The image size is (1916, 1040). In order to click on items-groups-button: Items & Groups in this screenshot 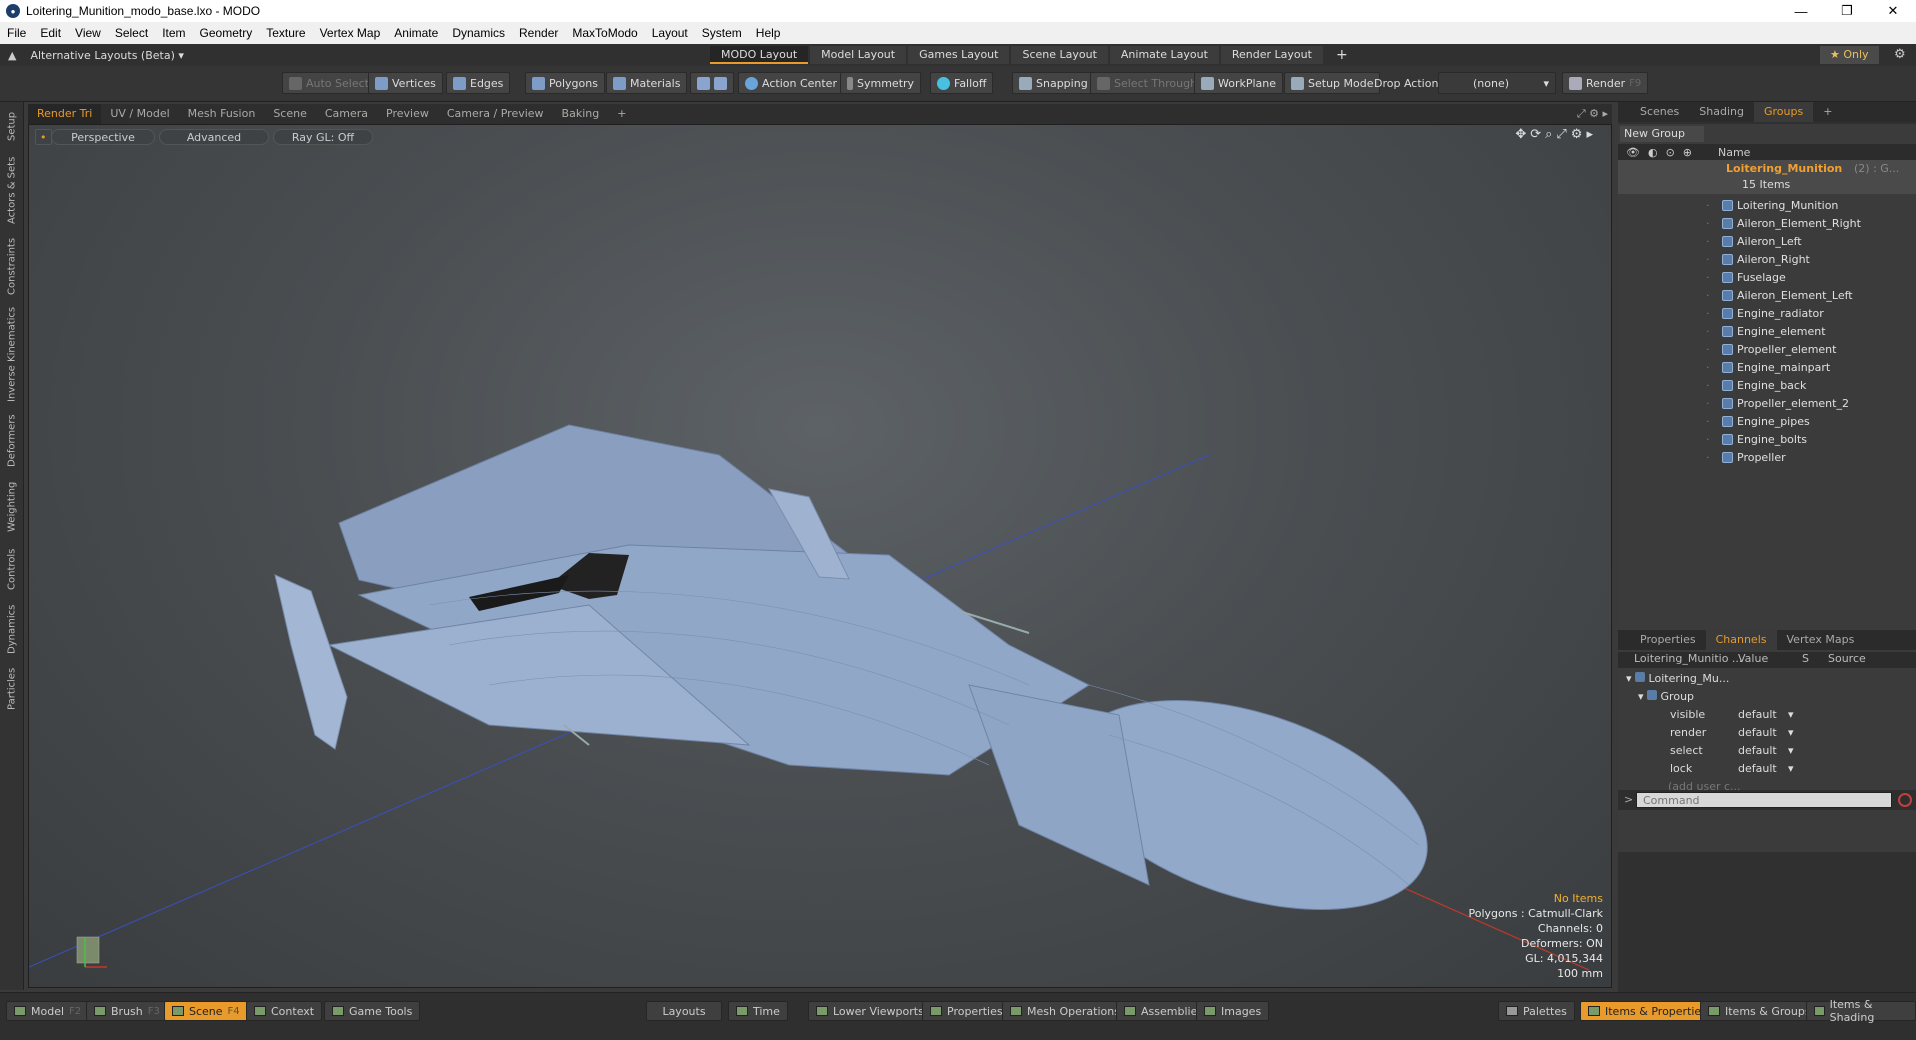, I will do `click(1759, 1011)`.